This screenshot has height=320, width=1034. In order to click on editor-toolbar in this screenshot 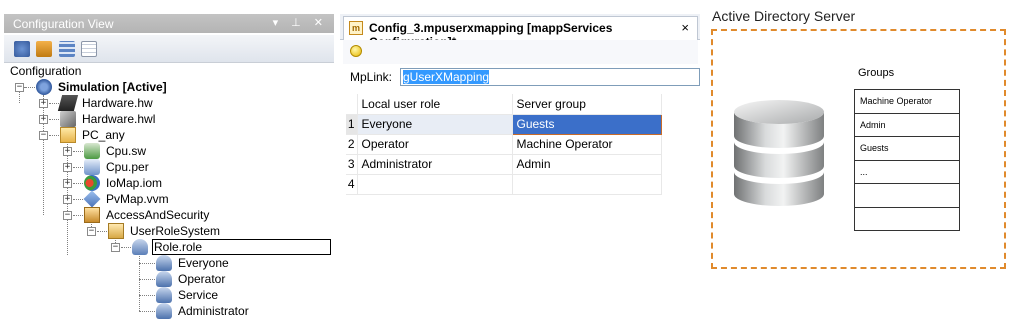, I will do `click(520, 52)`.